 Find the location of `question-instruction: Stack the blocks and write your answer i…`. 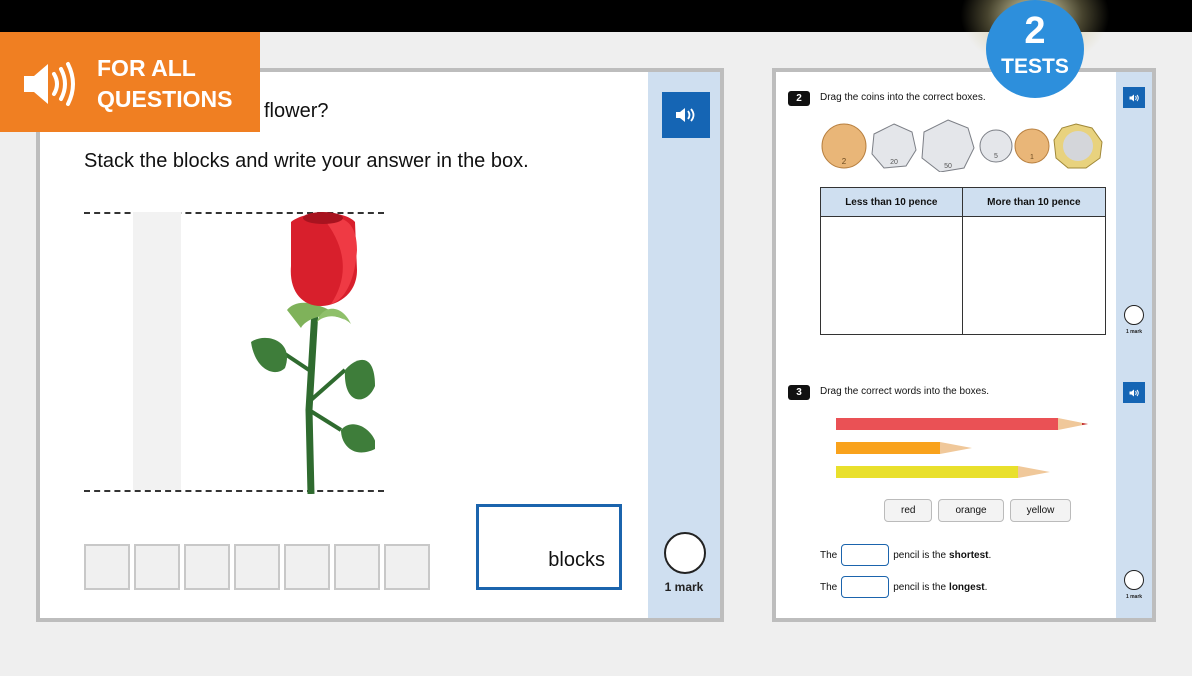

question-instruction: Stack the blocks and write your answer i… is located at coordinates (306, 161).